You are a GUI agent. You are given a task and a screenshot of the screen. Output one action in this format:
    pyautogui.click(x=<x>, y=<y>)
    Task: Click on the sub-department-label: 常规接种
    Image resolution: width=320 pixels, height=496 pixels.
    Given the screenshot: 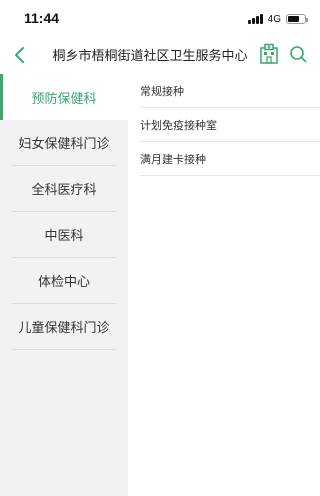 What is the action you would take?
    pyautogui.click(x=162, y=91)
    